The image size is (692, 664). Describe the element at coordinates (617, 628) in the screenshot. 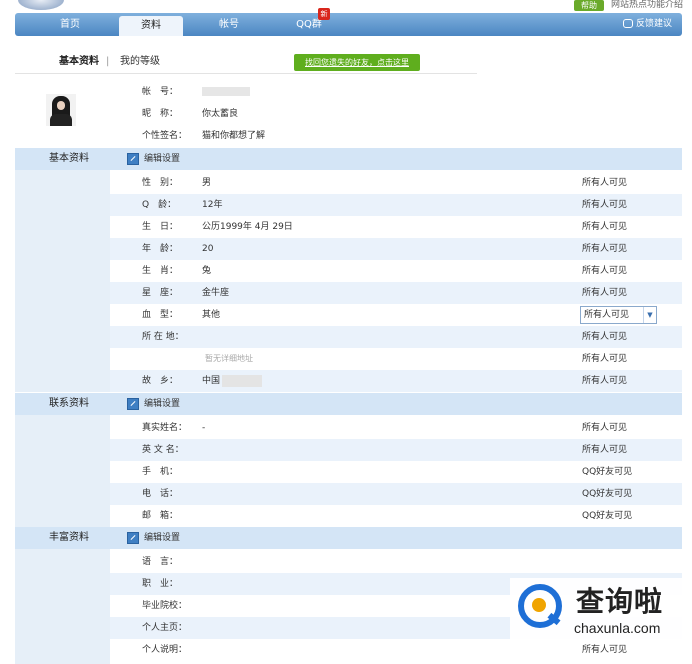

I see `watermark-url: chaxunla.com` at that location.